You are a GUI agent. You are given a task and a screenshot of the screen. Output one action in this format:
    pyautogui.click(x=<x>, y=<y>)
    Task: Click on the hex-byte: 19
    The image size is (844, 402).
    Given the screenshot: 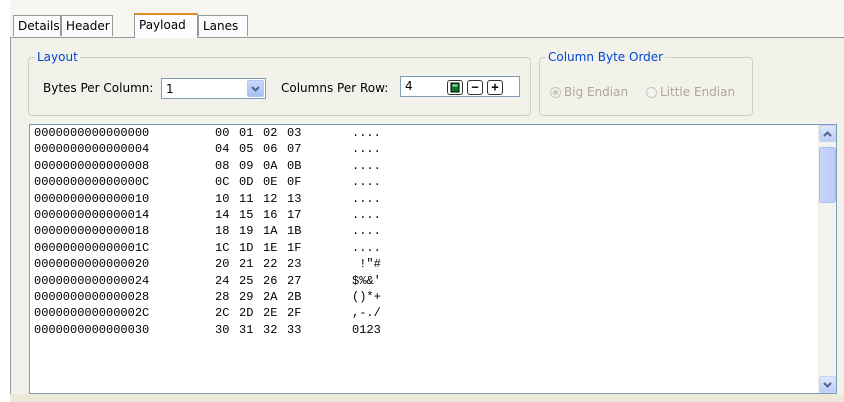 What is the action you would take?
    pyautogui.click(x=246, y=231)
    